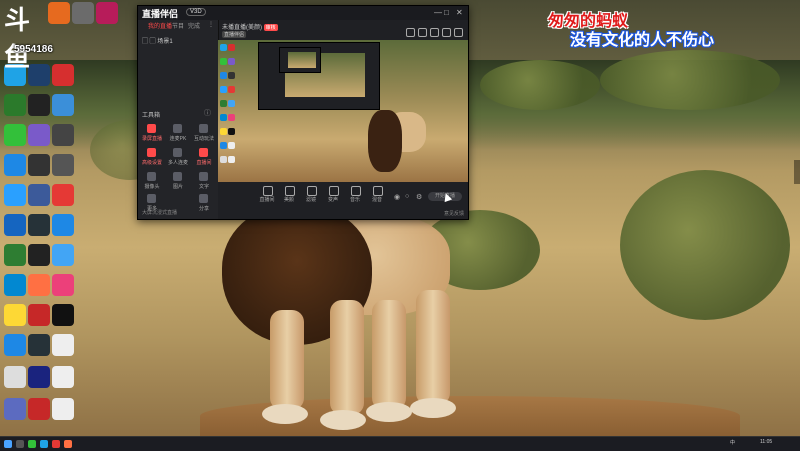  What do you see at coordinates (160, 25) in the screenshot?
I see `tab-0: 我的直播` at bounding box center [160, 25].